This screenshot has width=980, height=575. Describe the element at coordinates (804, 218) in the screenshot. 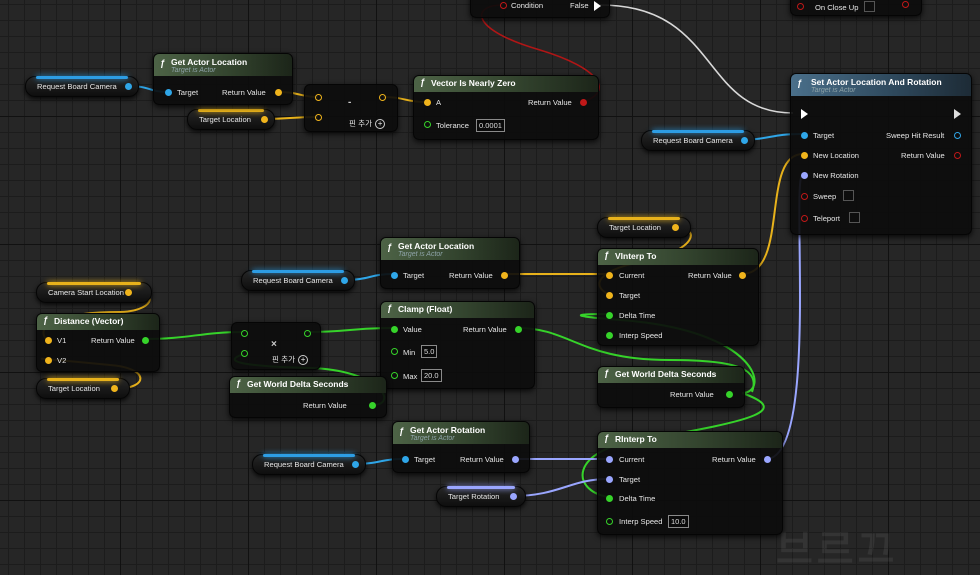

I see `teleport-pin` at that location.